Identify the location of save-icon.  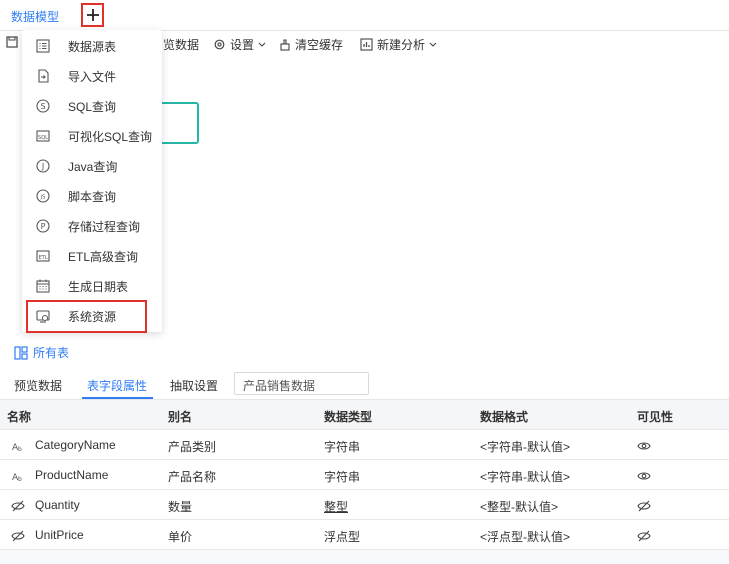
(12, 42).